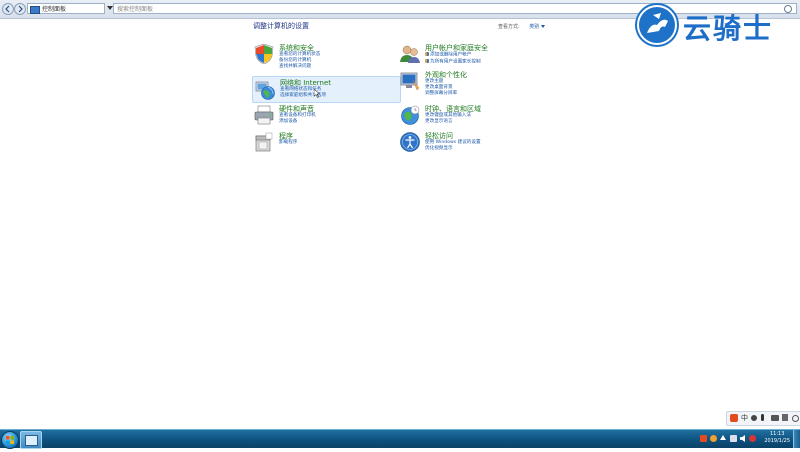 This screenshot has width=800, height=452. What do you see at coordinates (288, 143) in the screenshot?
I see `link-uninstall: 卸载程序` at bounding box center [288, 143].